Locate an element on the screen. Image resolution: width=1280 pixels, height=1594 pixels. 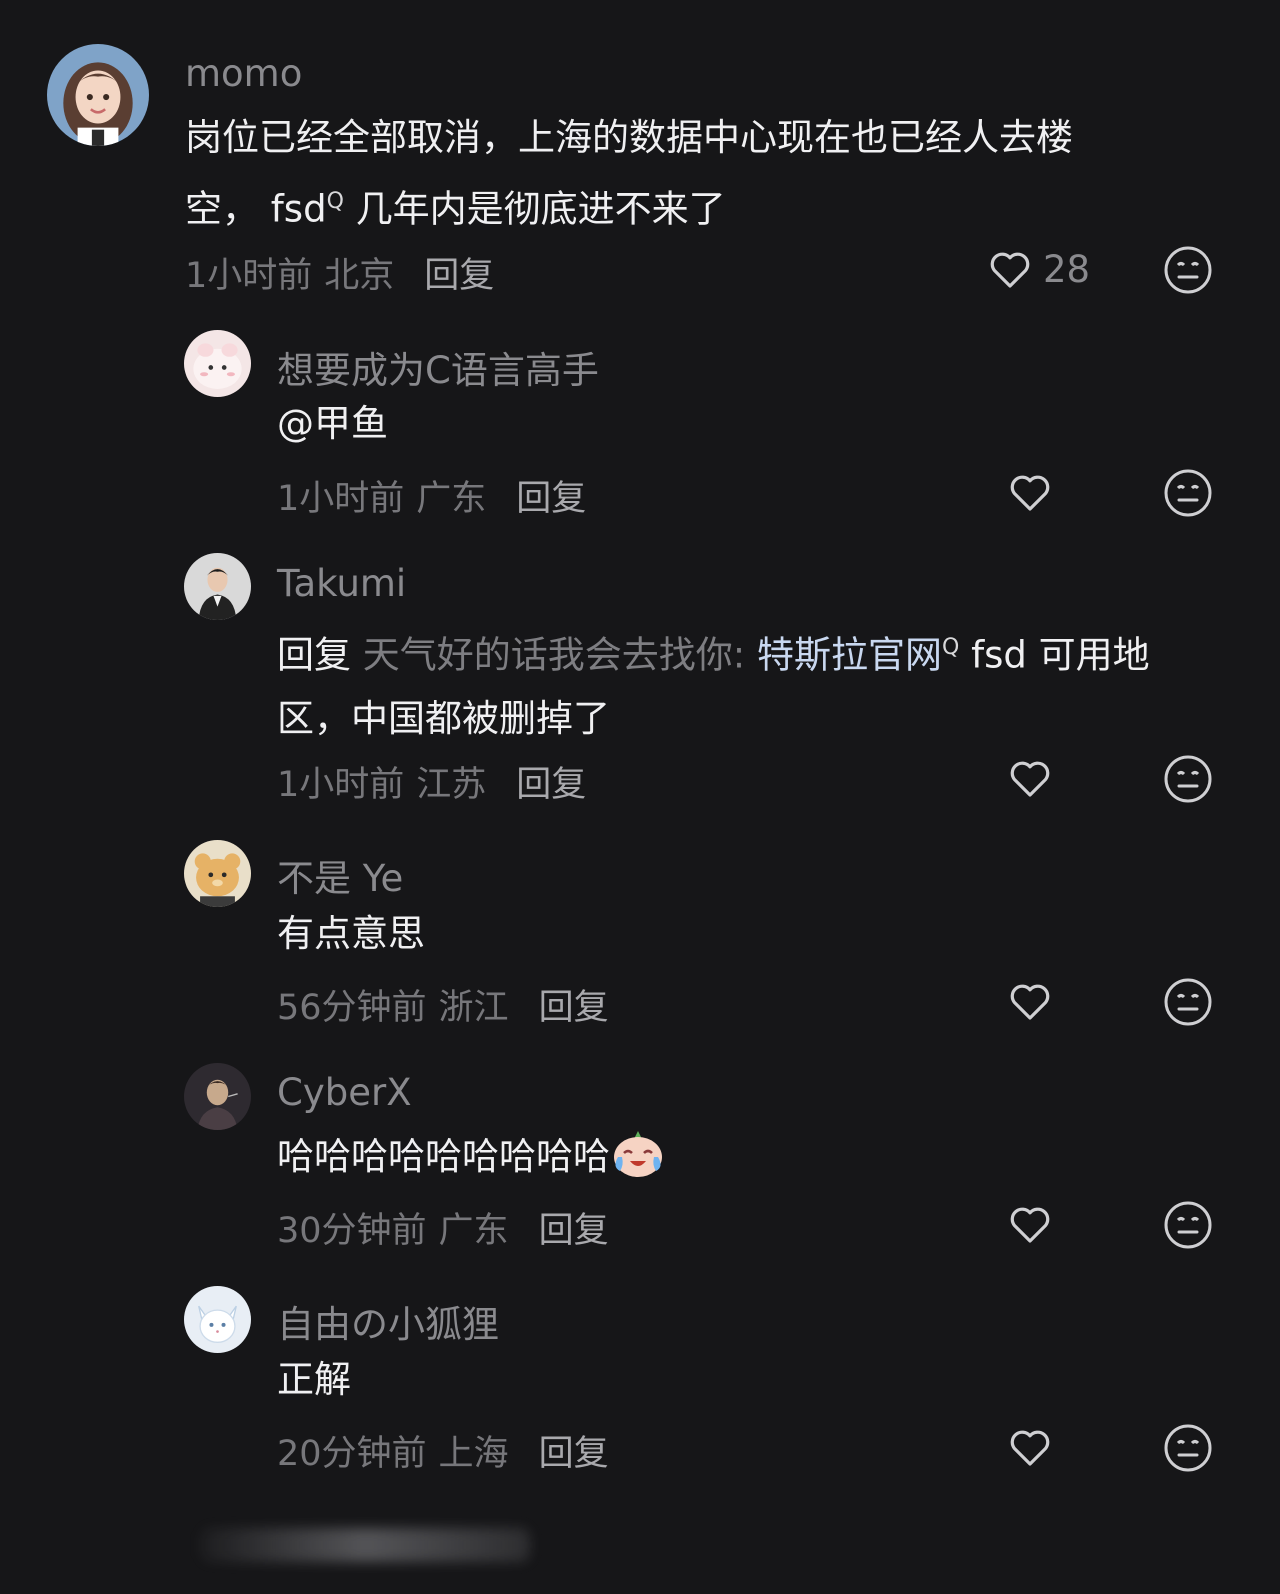
location: 北京 is located at coordinates (359, 276).